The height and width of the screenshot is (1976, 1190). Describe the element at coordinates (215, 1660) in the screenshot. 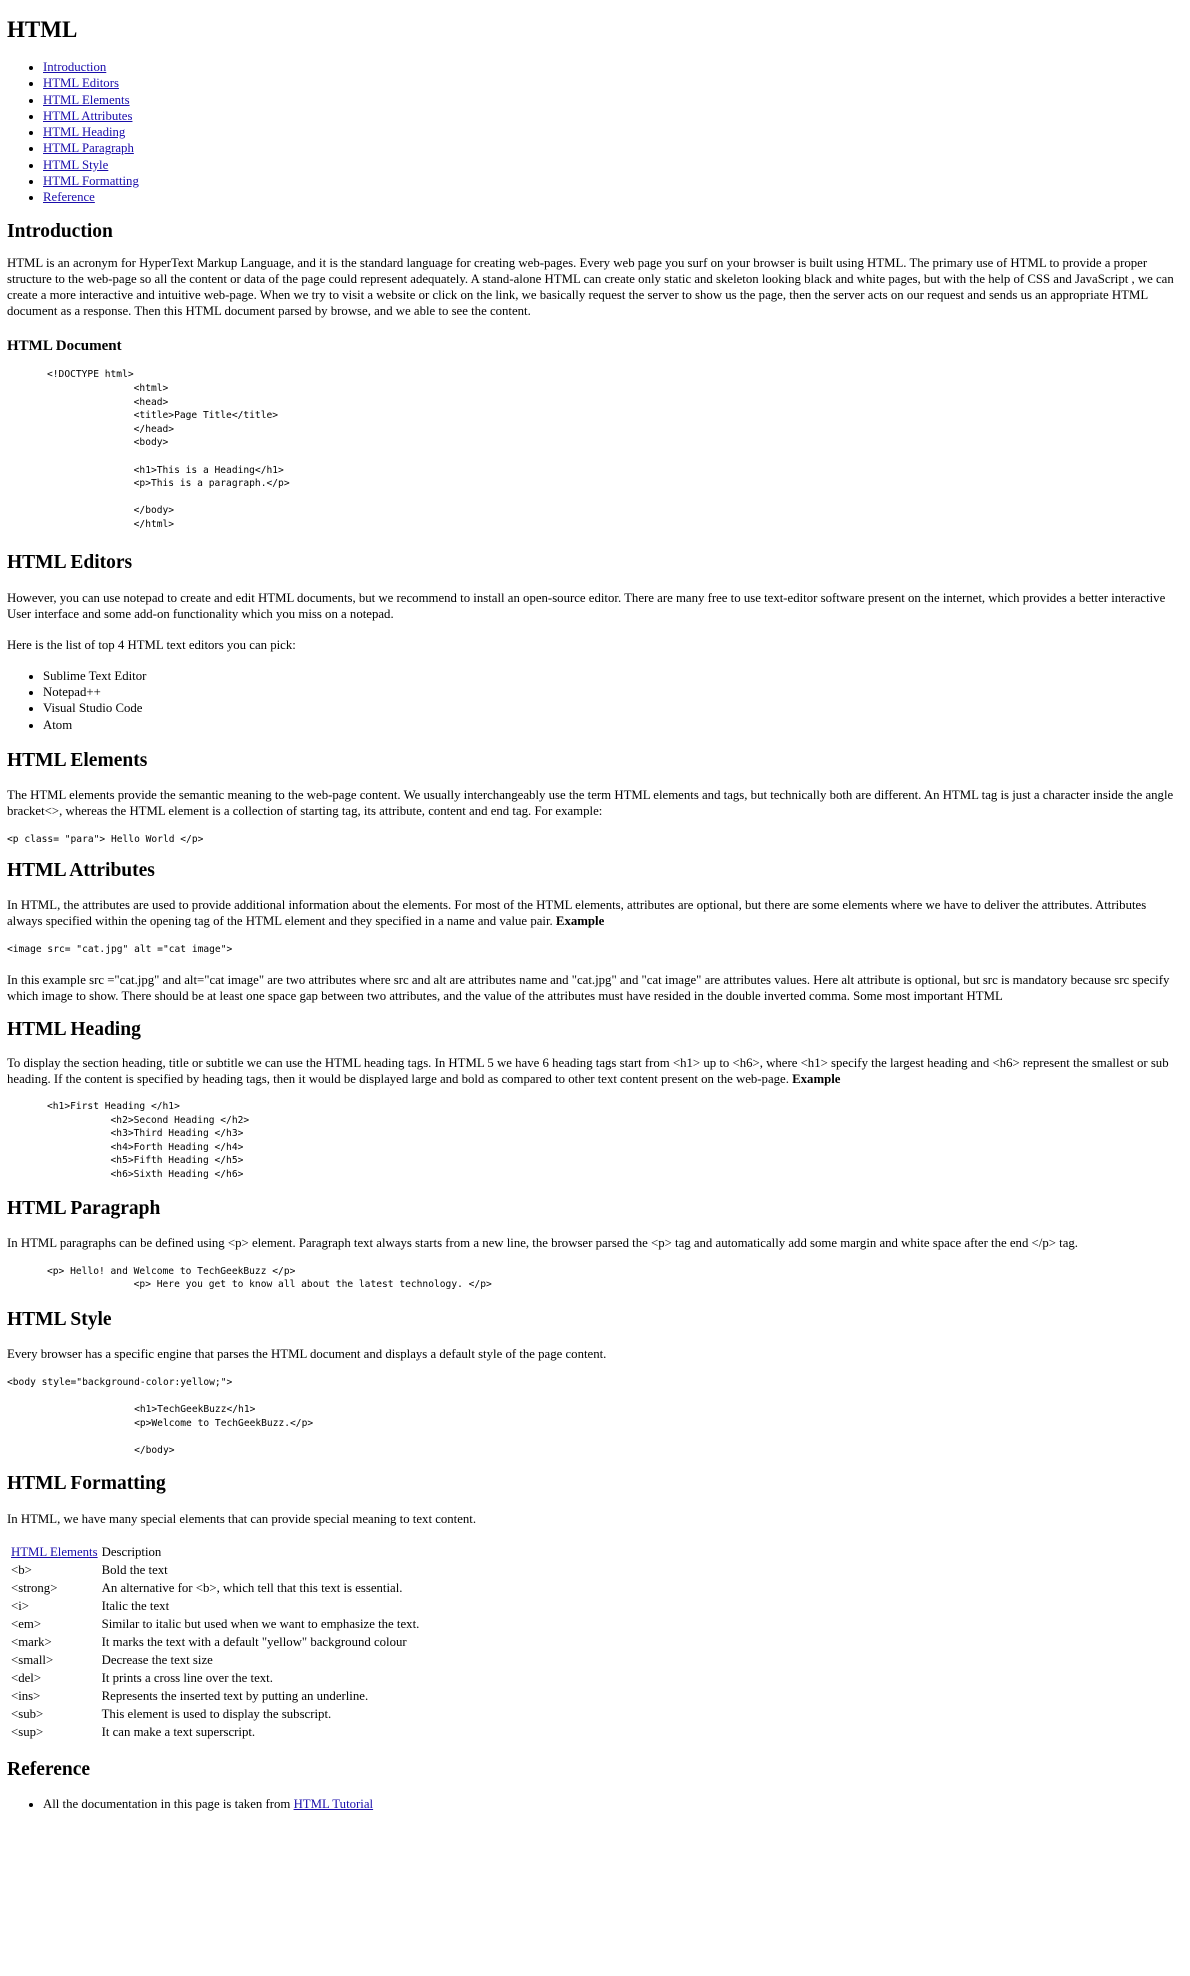

I see `table-row: <small> Decrease the text size` at that location.